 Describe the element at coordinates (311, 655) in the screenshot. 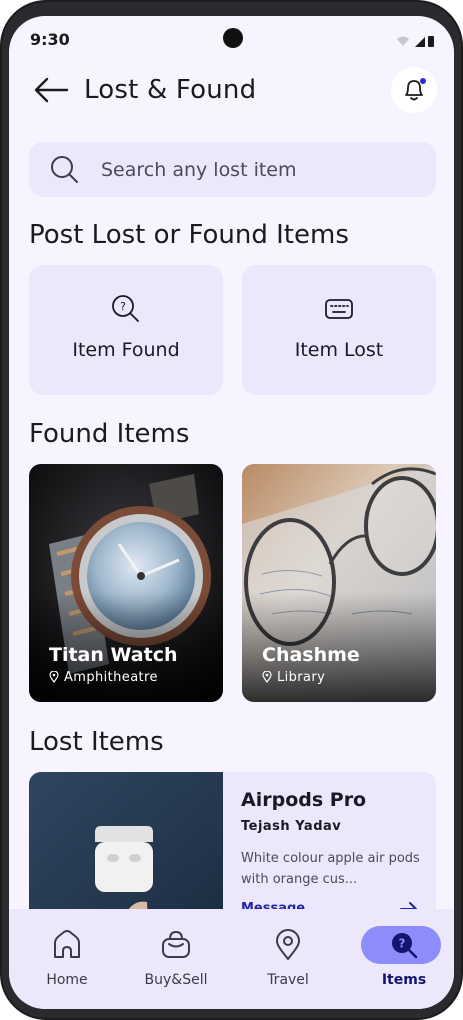

I see `found-item-name: Chashme` at that location.